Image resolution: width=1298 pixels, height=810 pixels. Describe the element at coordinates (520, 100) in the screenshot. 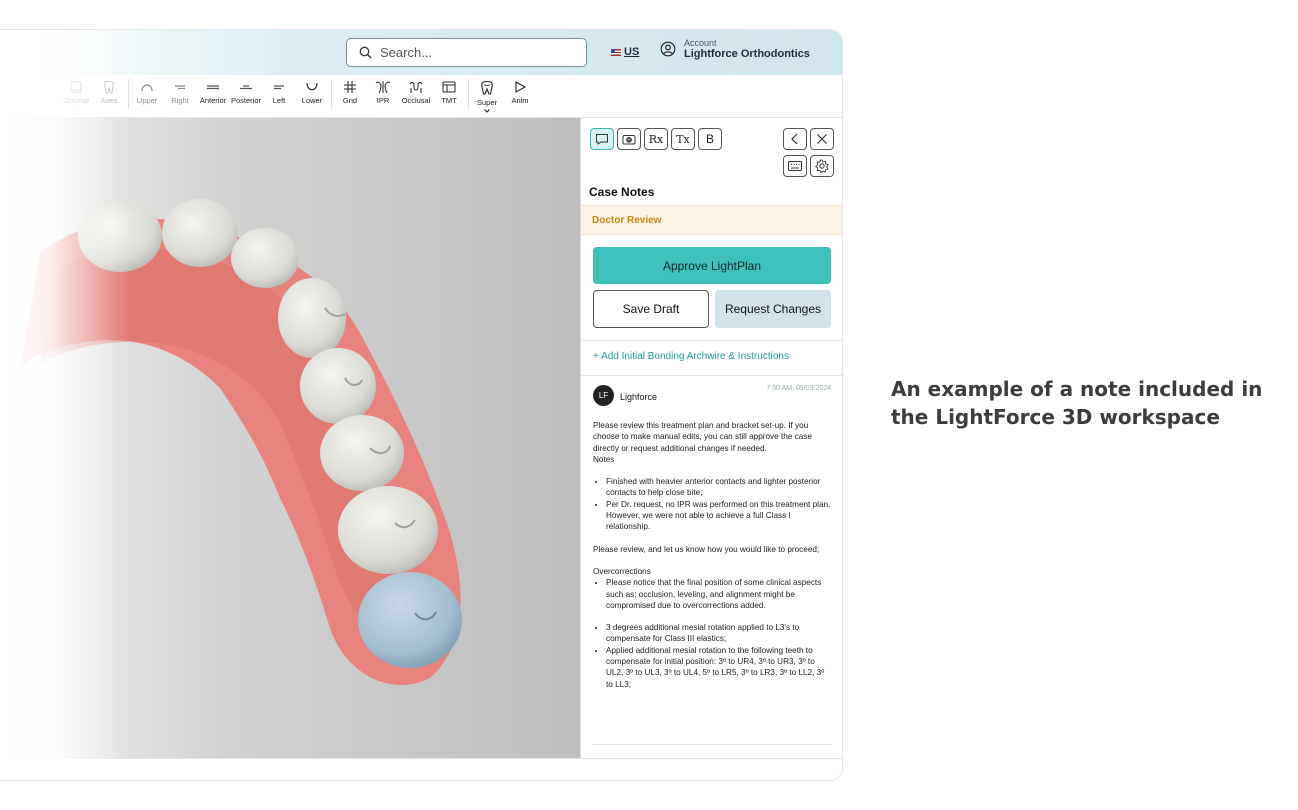

I see `tool-label: Anim` at that location.